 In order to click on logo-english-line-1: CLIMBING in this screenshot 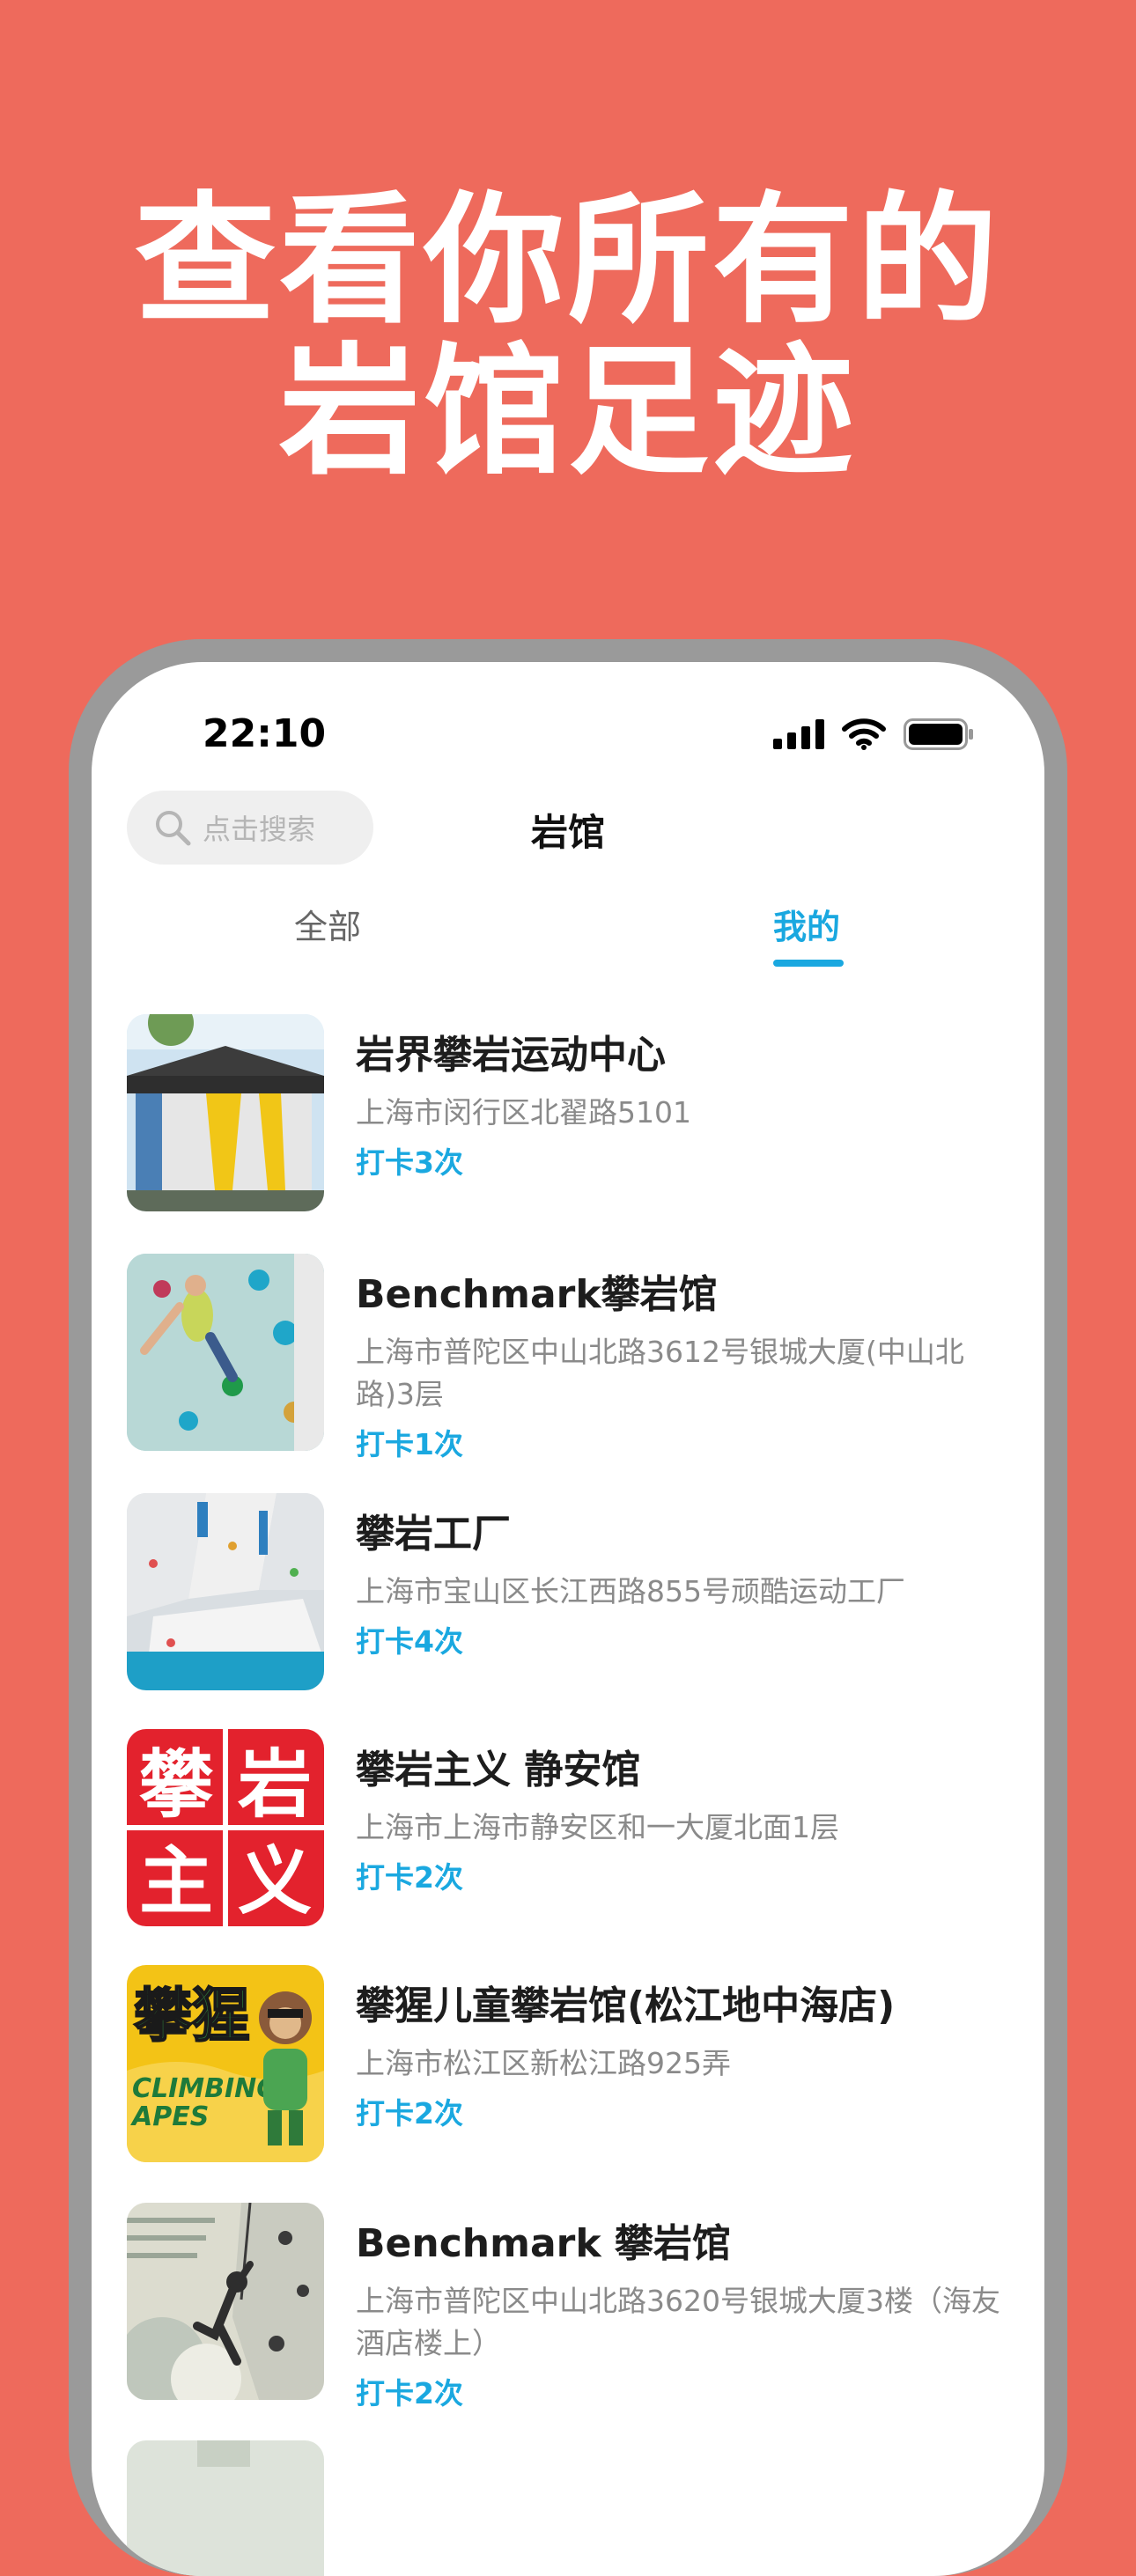, I will do `click(205, 2089)`.